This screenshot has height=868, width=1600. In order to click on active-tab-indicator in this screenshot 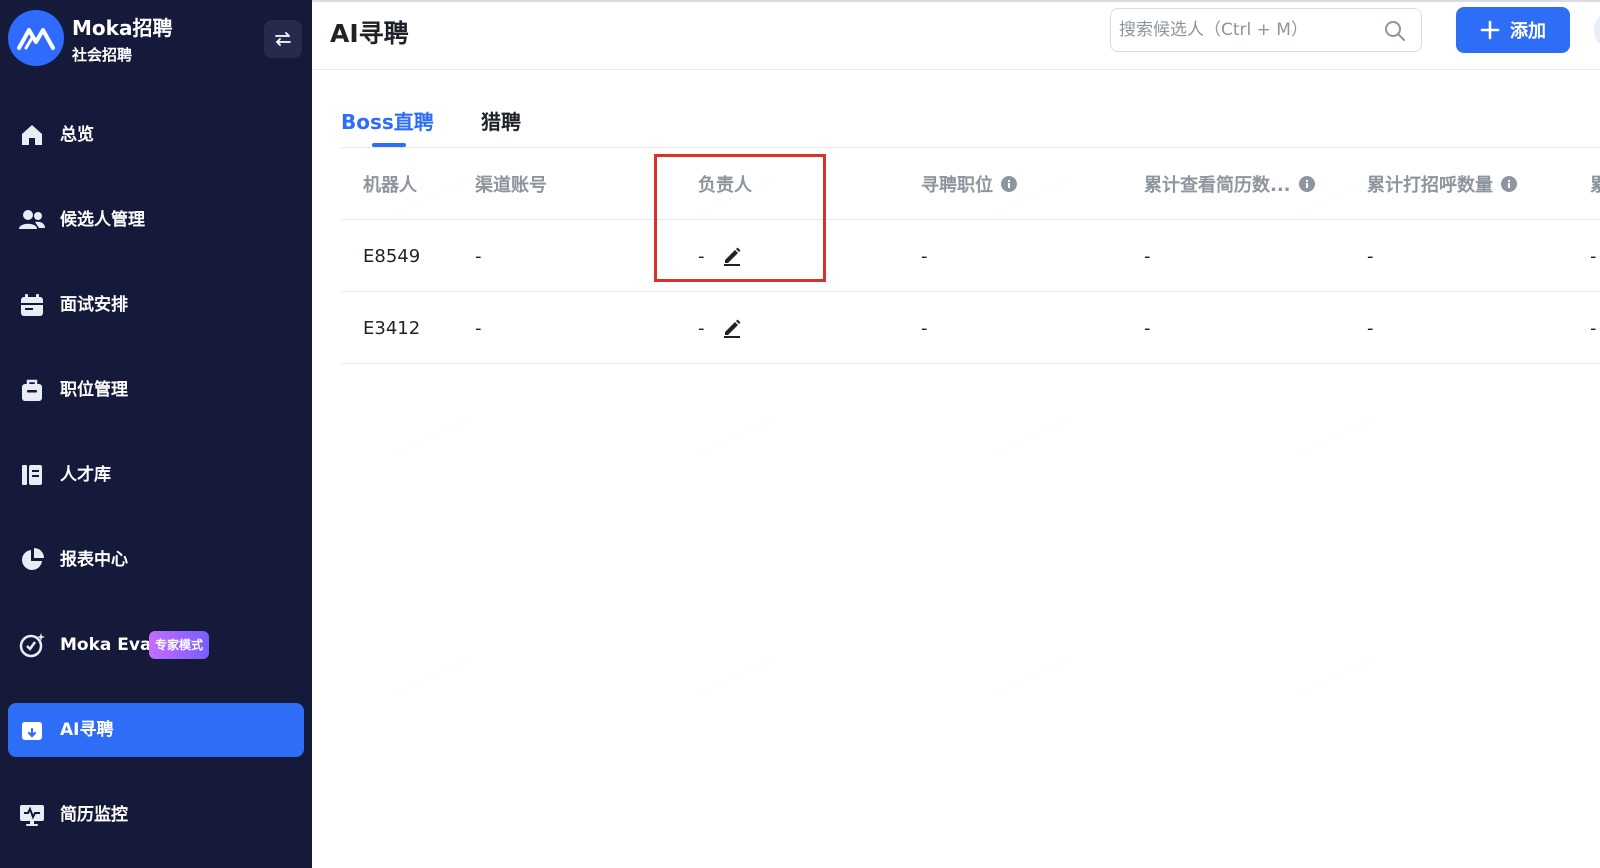, I will do `click(389, 145)`.